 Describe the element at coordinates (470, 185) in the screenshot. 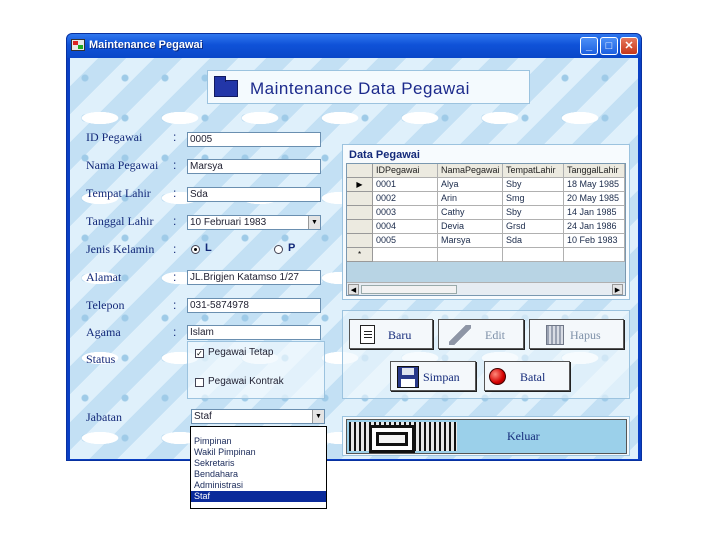

I see `grid-cell: Alya` at that location.